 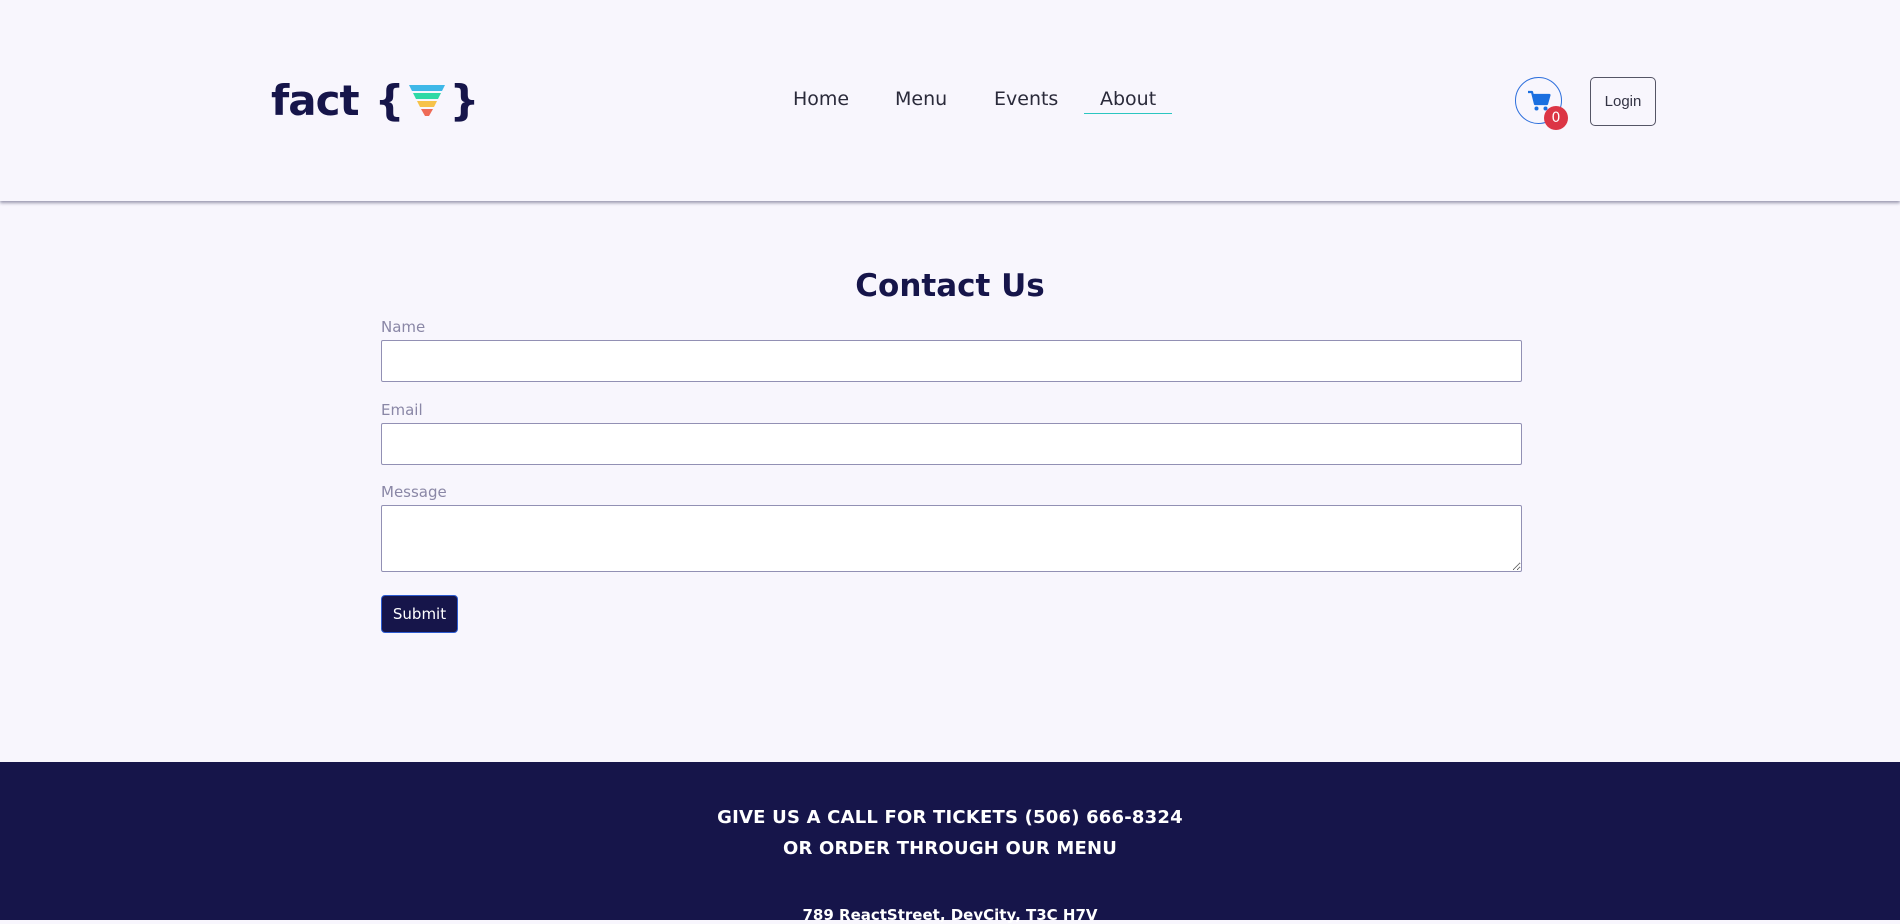 What do you see at coordinates (950, 286) in the screenshot?
I see `page-title: Contact Us` at bounding box center [950, 286].